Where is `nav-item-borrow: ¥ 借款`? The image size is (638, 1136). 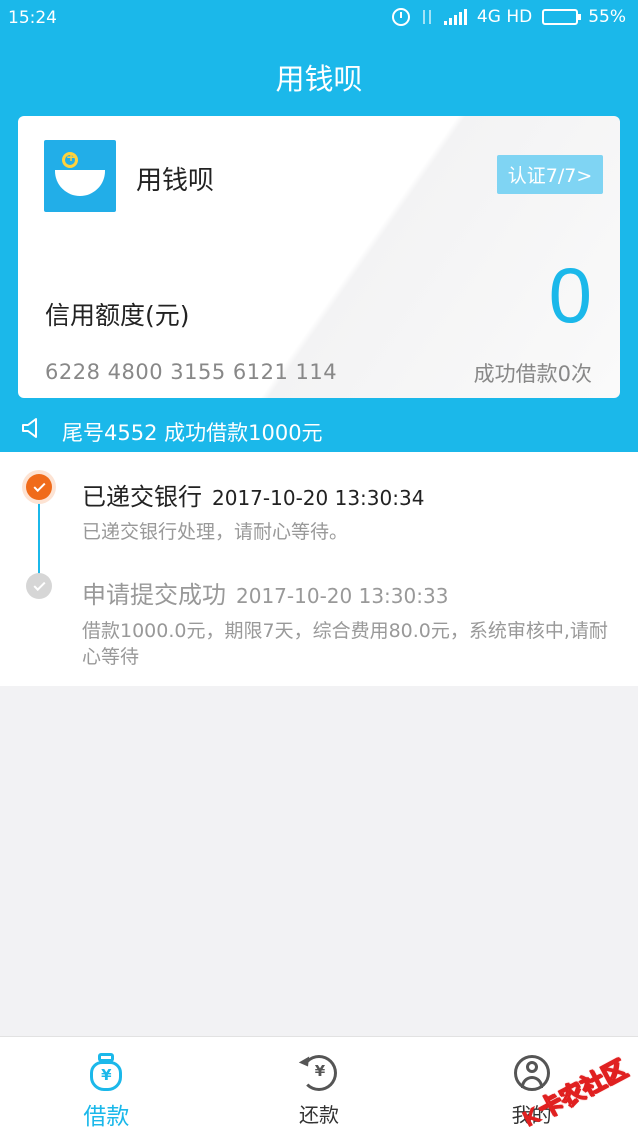 nav-item-borrow: ¥ 借款 is located at coordinates (106, 1086).